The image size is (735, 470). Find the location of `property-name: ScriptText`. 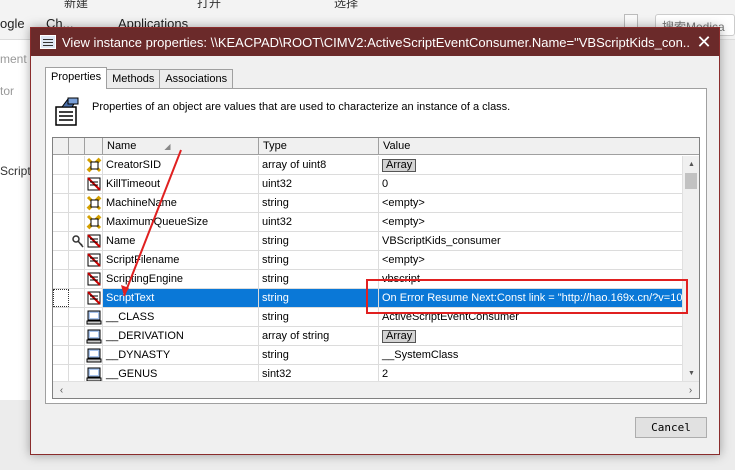

property-name: ScriptText is located at coordinates (181, 298).